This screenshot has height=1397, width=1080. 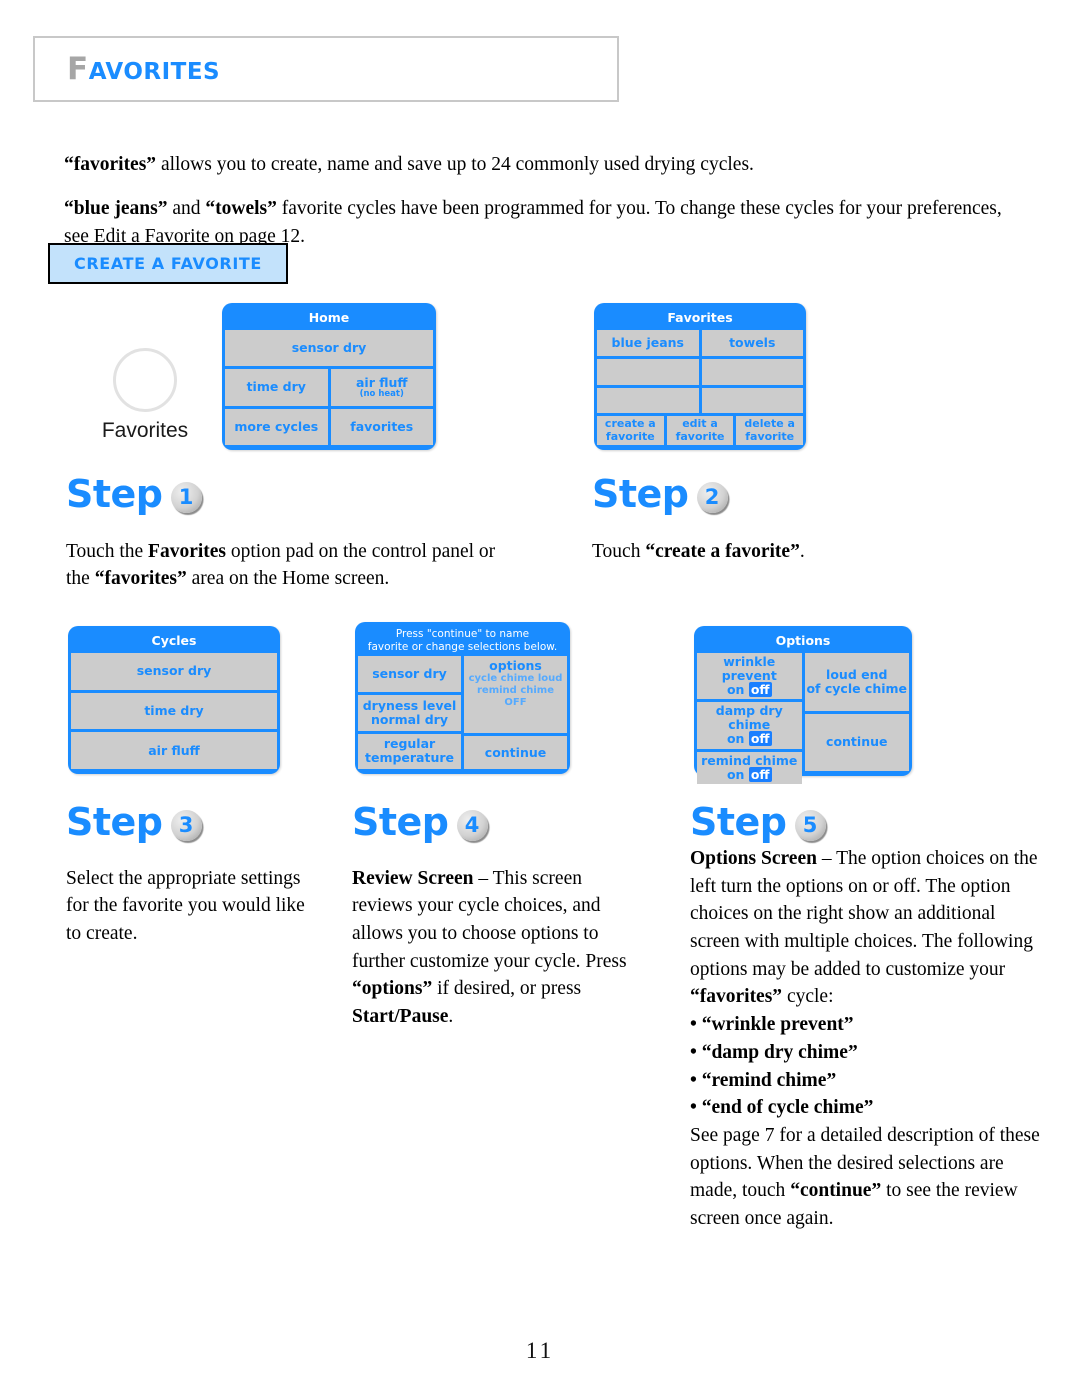 What do you see at coordinates (462, 634) in the screenshot?
I see `review-title-line1: Press "continue" to name` at bounding box center [462, 634].